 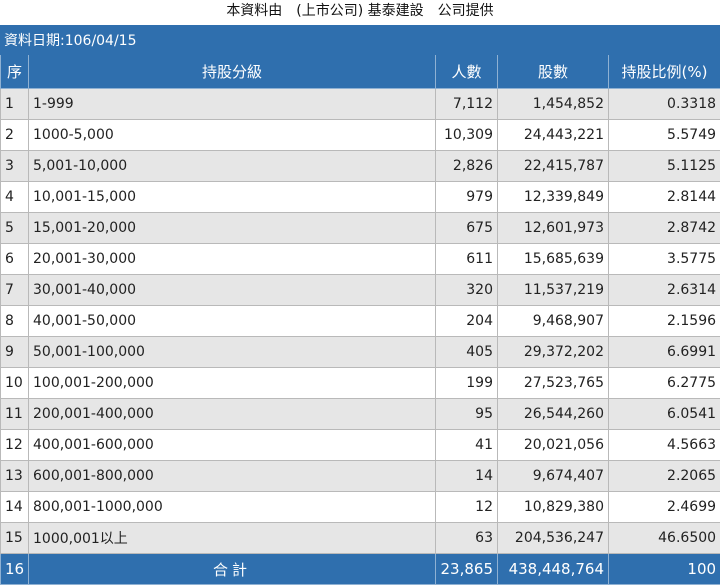 I want to click on cell-level: 400,001-600,000, so click(x=232, y=445).